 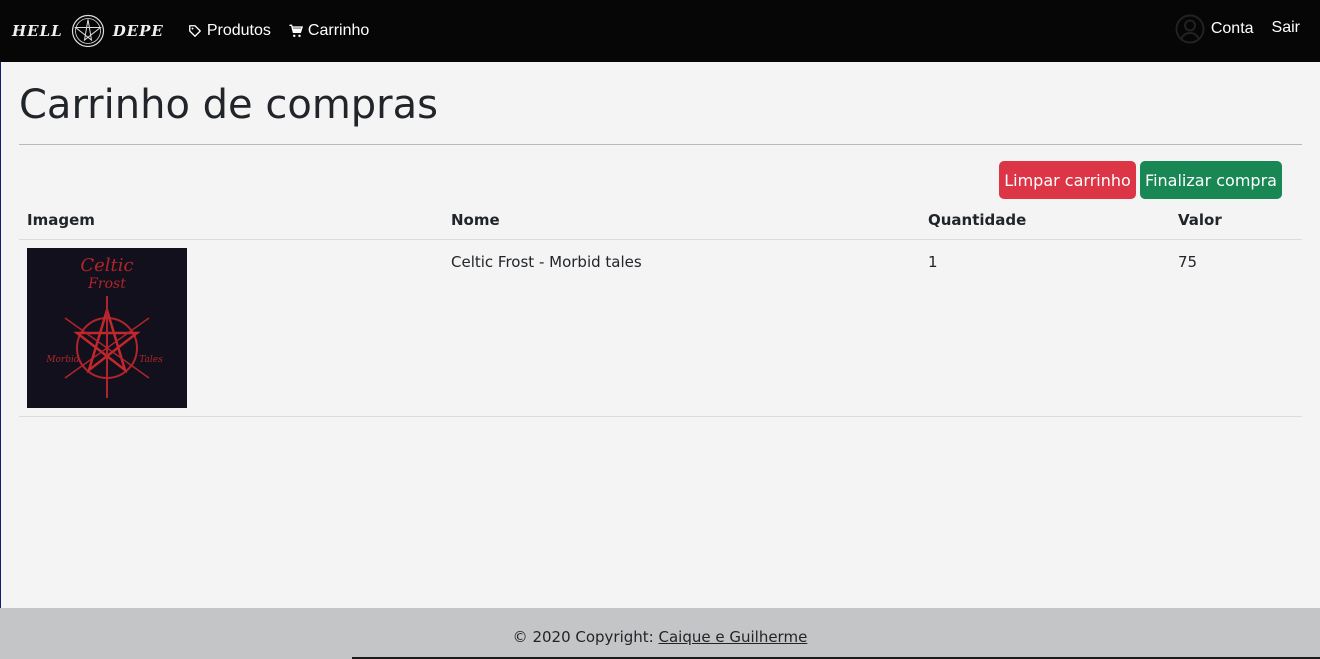 What do you see at coordinates (1286, 28) in the screenshot?
I see `logout-link: Sair` at bounding box center [1286, 28].